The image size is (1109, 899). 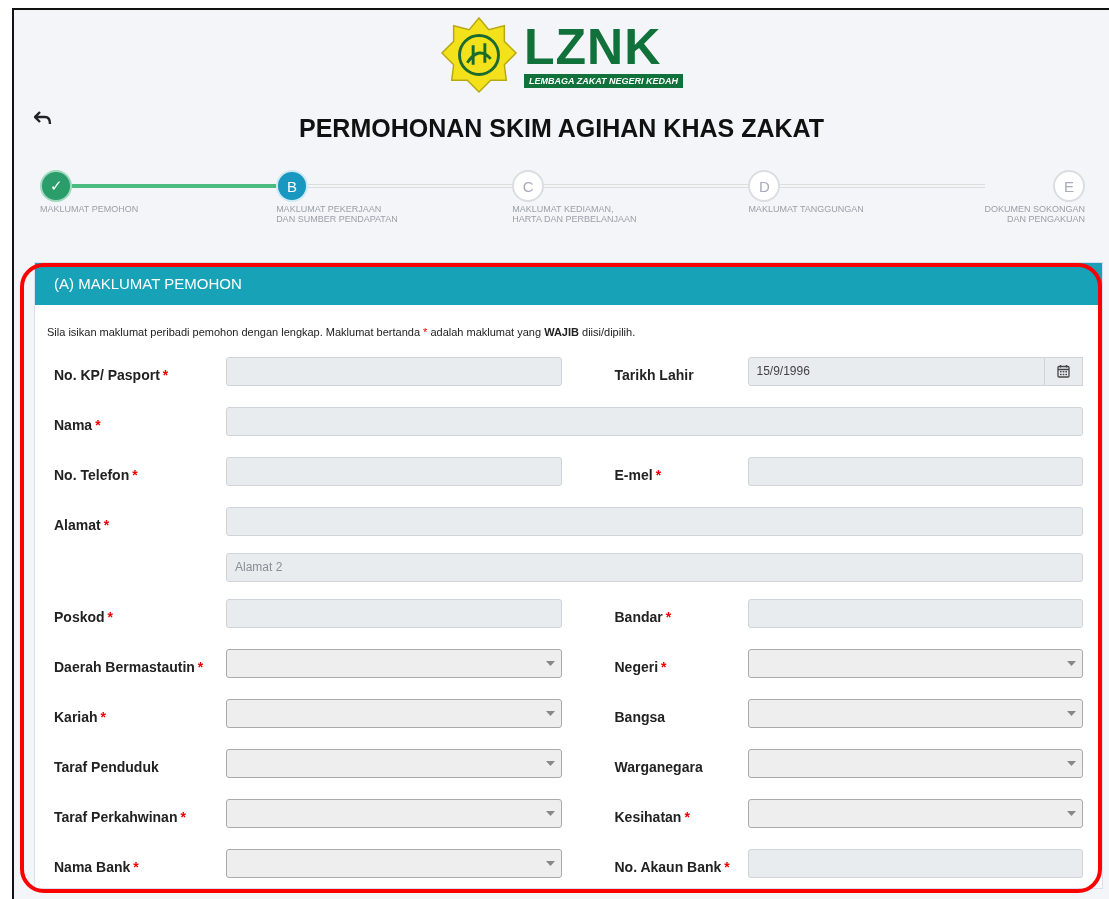 What do you see at coordinates (528, 186) in the screenshot?
I see `step-circle: C` at bounding box center [528, 186].